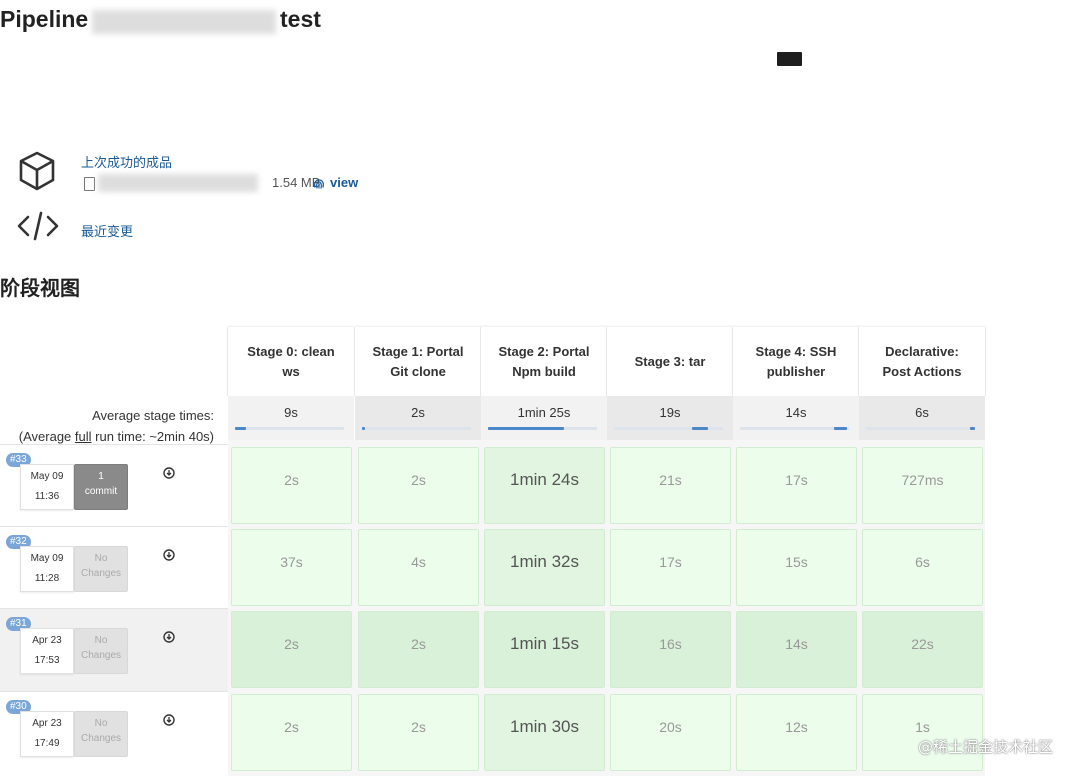 This screenshot has width=1080, height=776. I want to click on stage-header-0: Stage 0: clean ws, so click(291, 361).